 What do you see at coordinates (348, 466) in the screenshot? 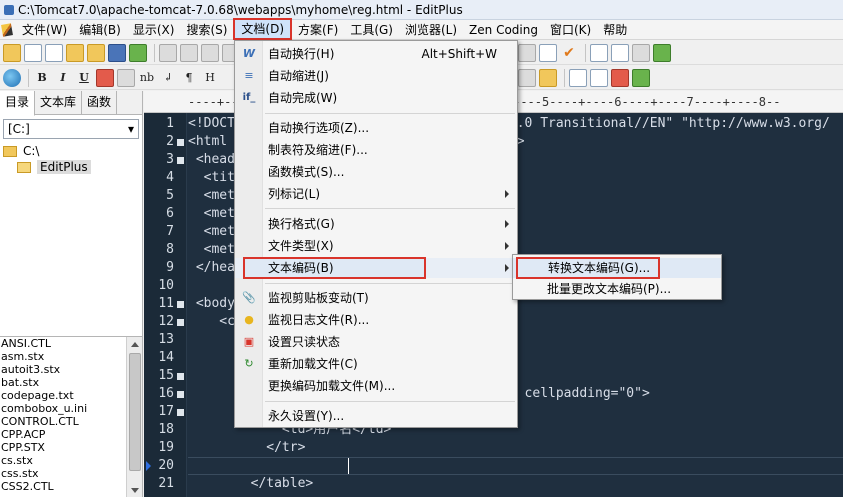
I see `text-caret` at bounding box center [348, 466].